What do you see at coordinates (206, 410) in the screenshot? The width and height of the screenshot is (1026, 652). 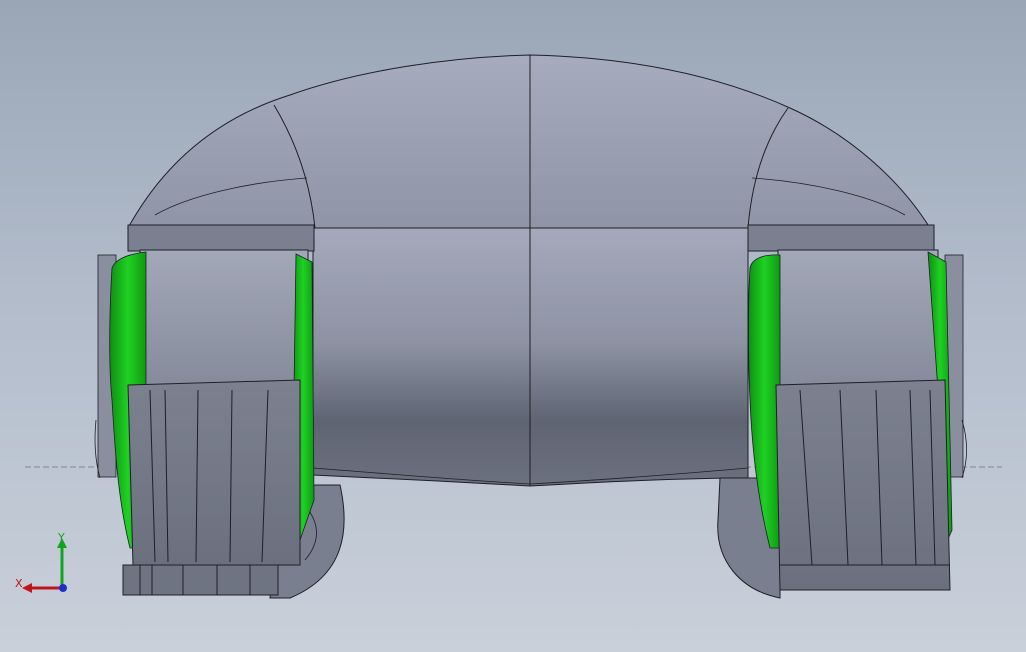 I see `left-wheel-pod` at bounding box center [206, 410].